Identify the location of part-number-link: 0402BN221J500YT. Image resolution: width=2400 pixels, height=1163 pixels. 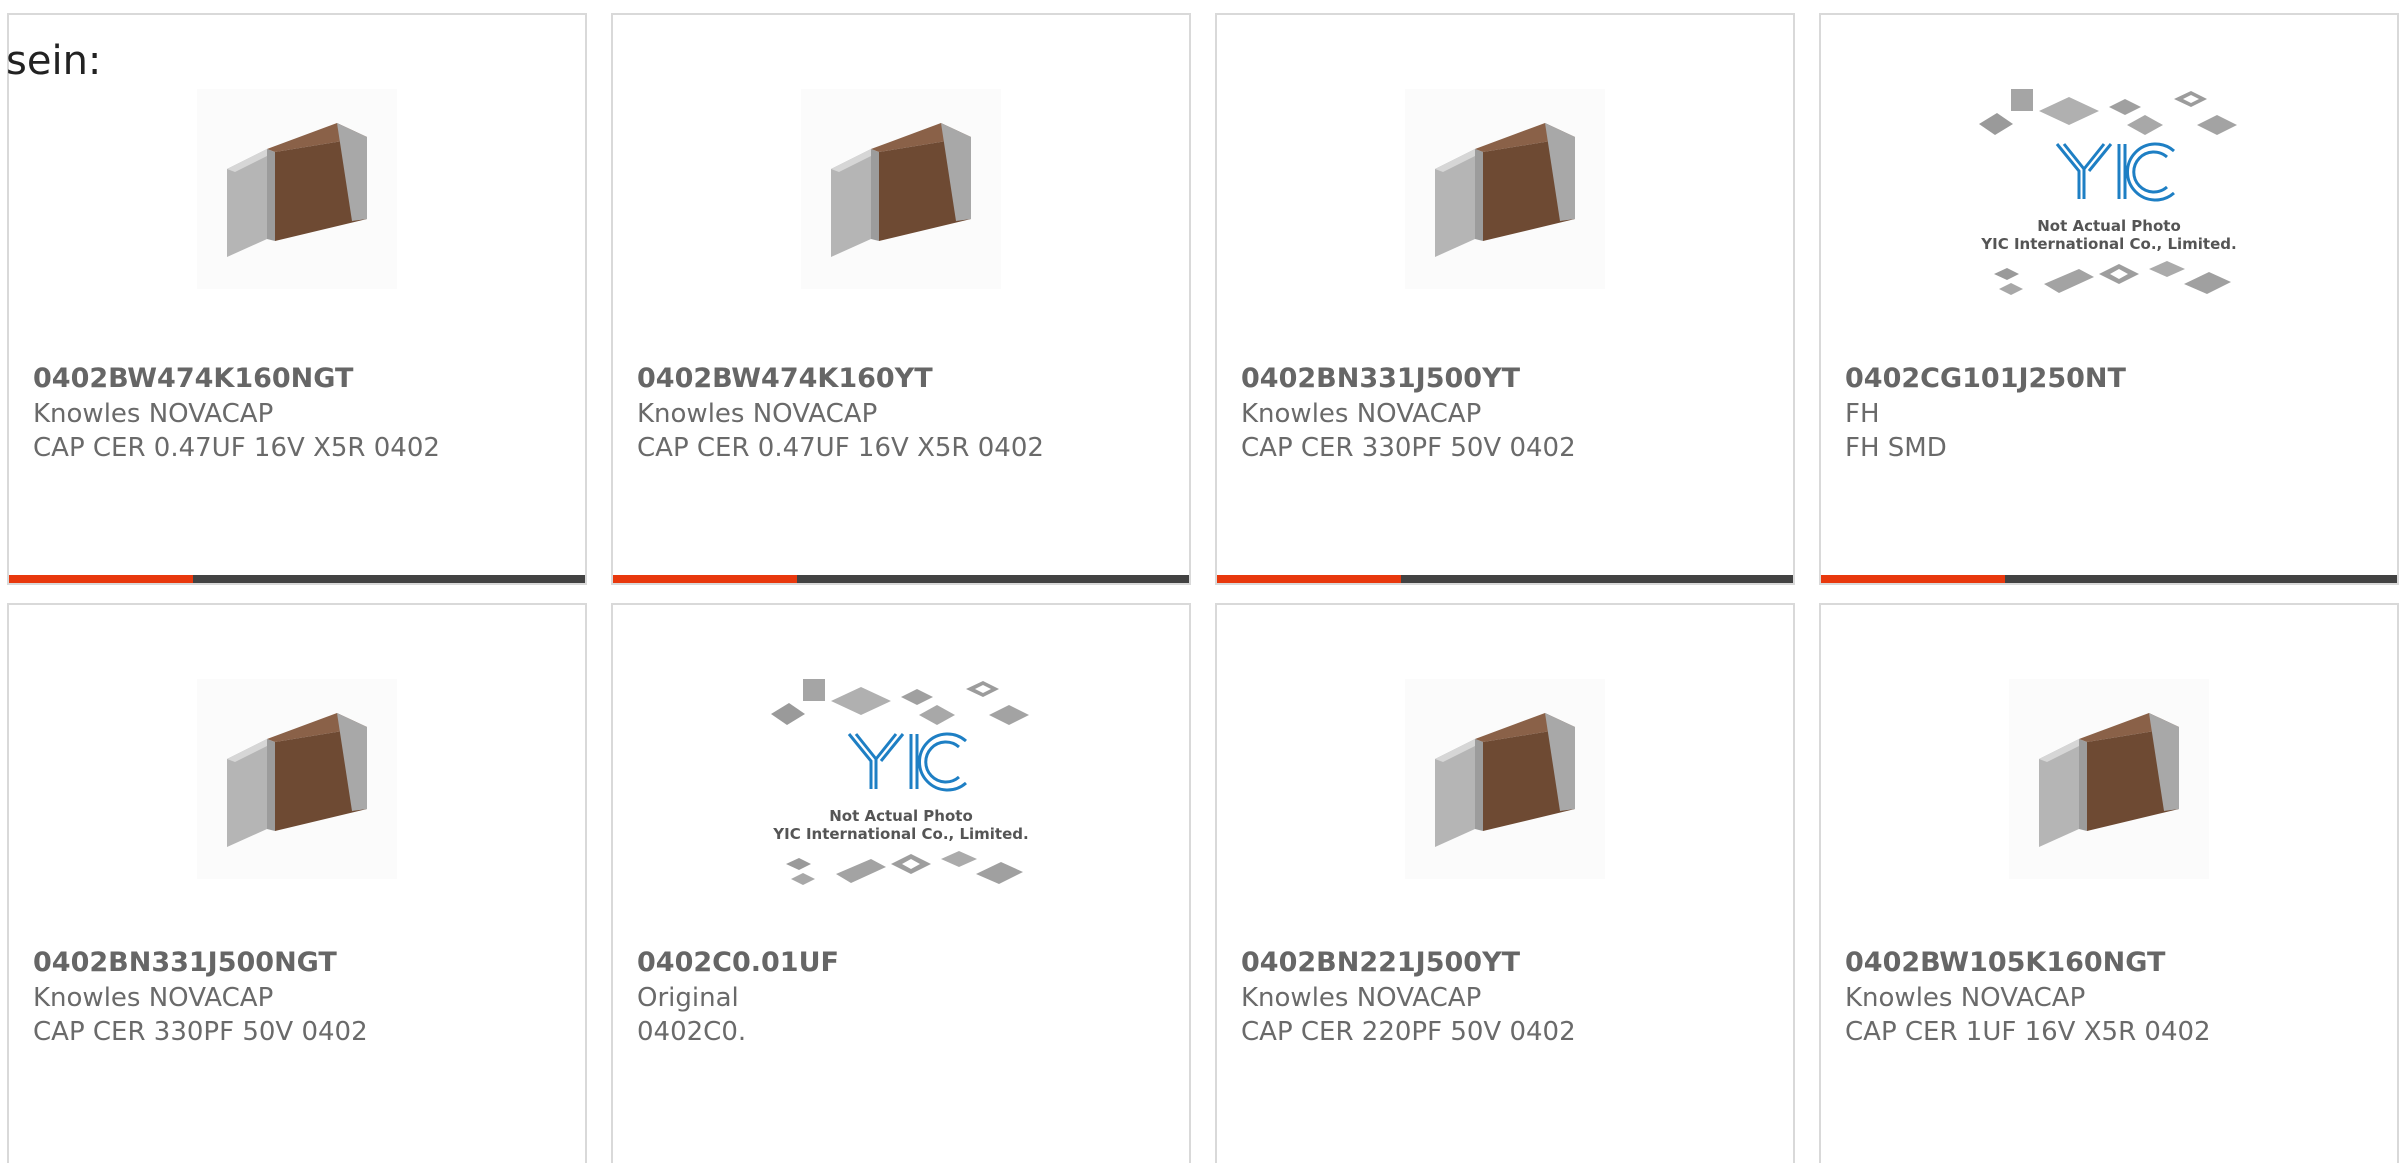
(1509, 963).